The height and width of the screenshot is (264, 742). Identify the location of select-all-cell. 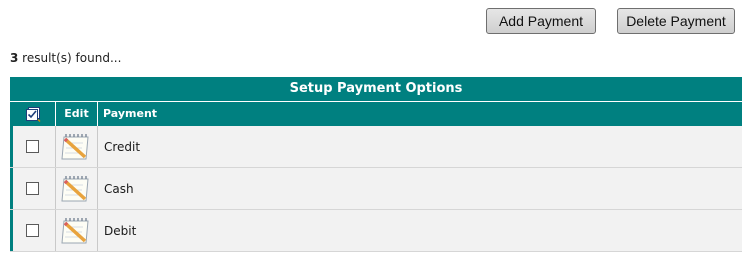
(32, 114).